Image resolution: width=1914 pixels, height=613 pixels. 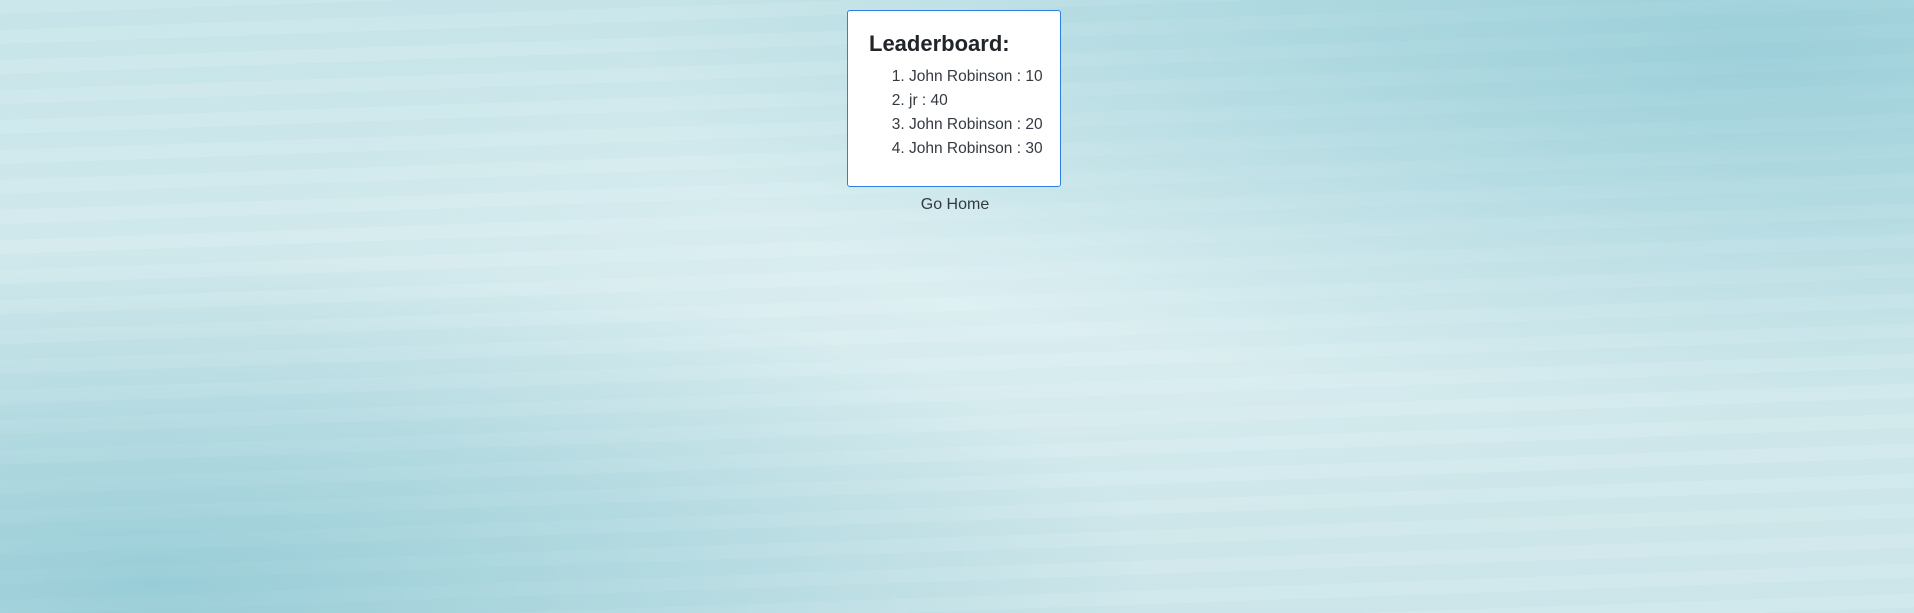 What do you see at coordinates (976, 125) in the screenshot?
I see `leaderboard-entry: John Robinson : 20` at bounding box center [976, 125].